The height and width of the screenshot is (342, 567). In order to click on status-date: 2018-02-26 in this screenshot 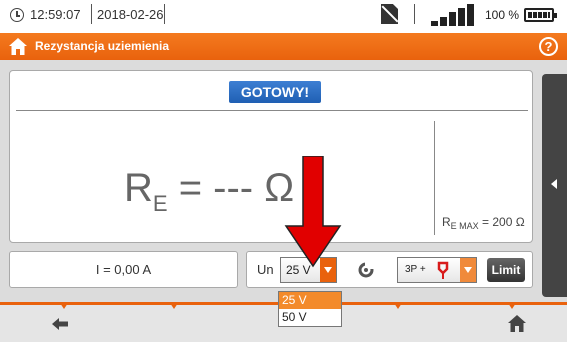, I will do `click(130, 14)`.